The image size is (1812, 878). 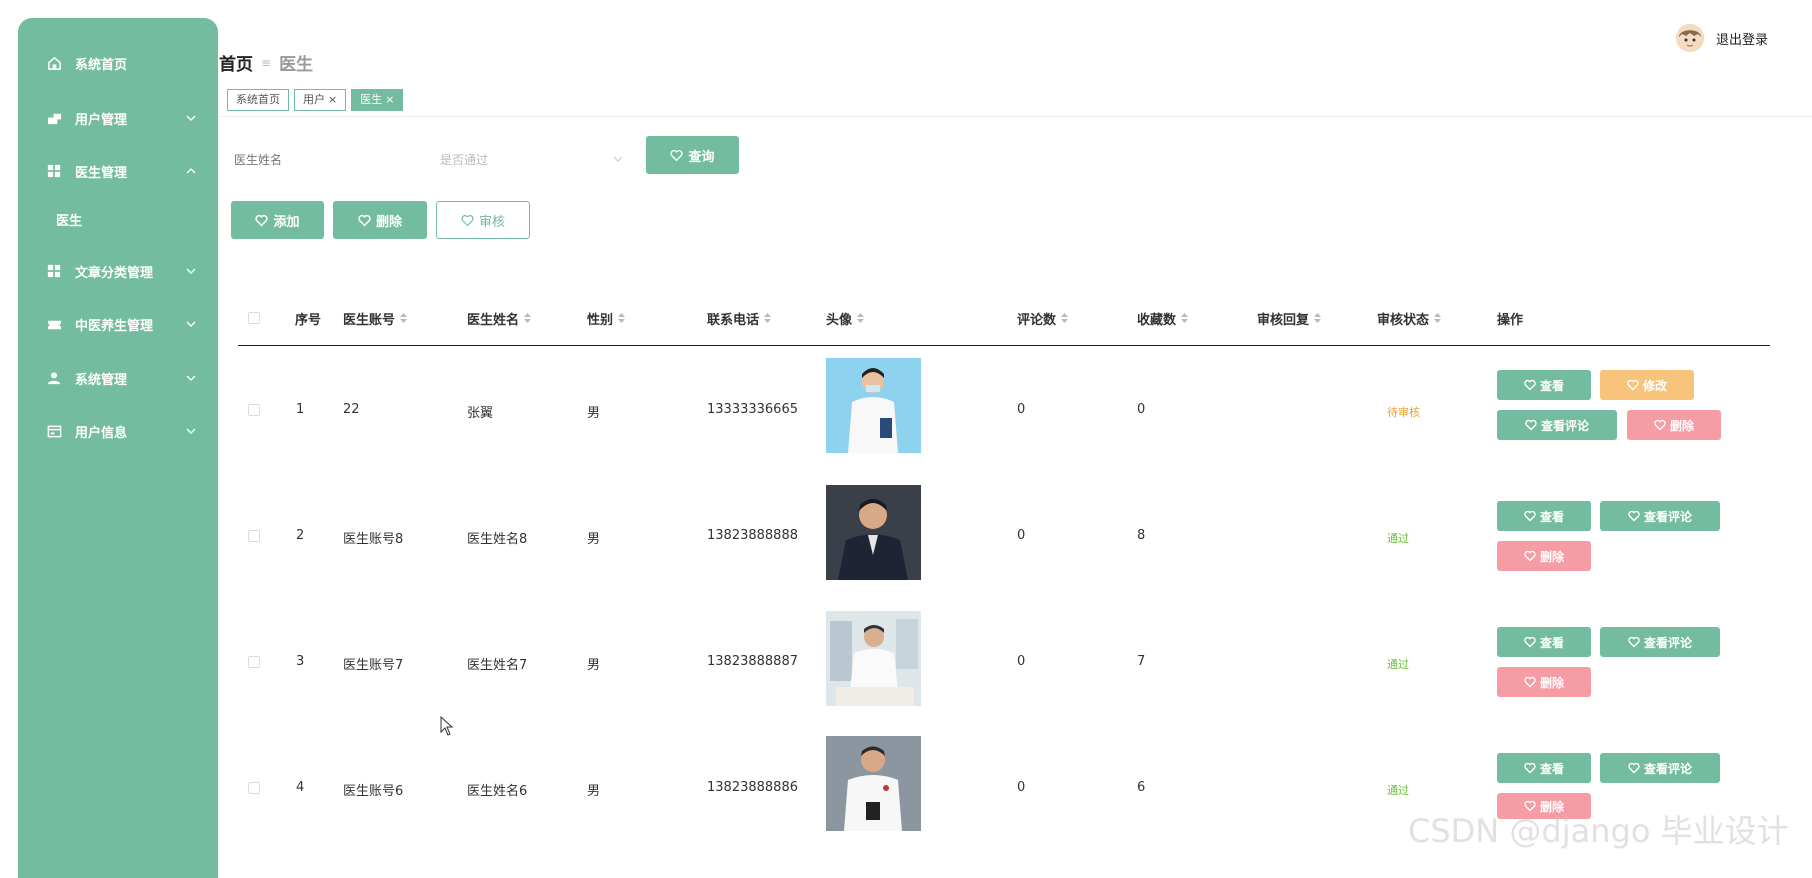 I want to click on card-icon, so click(x=54, y=431).